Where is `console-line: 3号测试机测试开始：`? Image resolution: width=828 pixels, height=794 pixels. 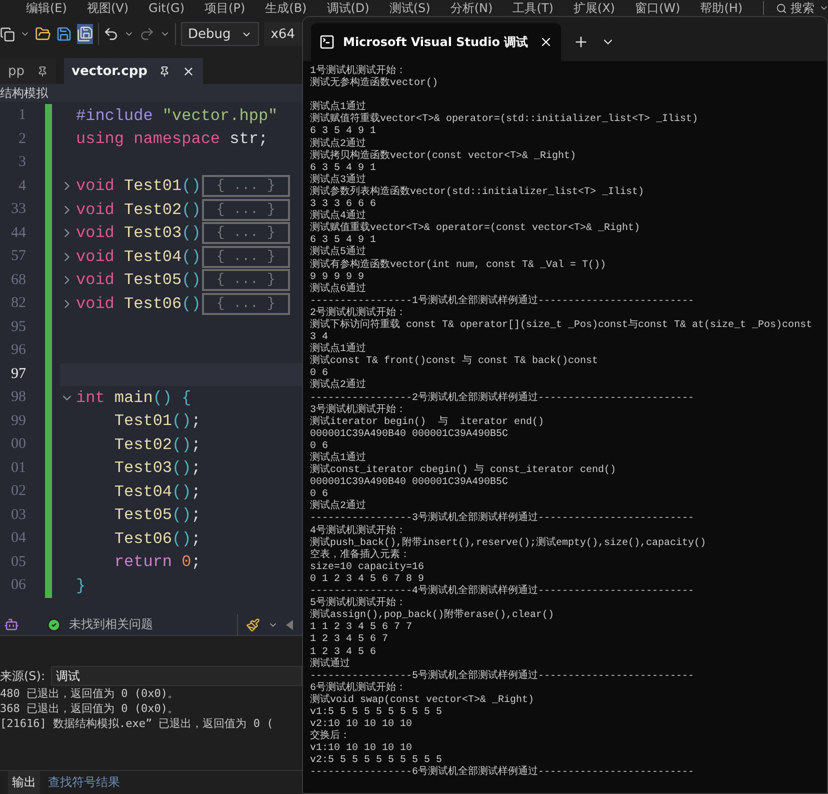 console-line: 3号测试机测试开始： is located at coordinates (359, 410).